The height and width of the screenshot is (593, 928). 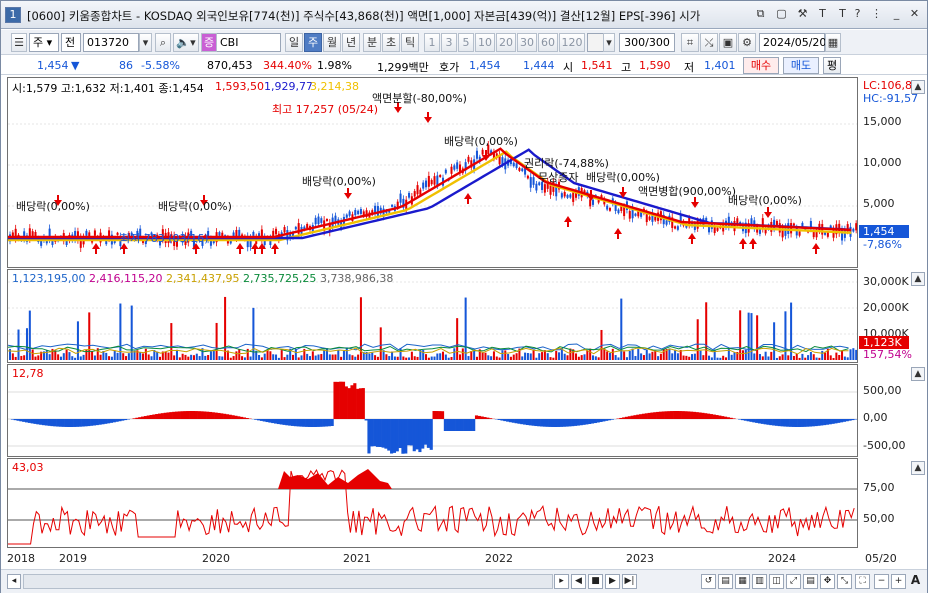 What do you see at coordinates (294, 42) in the screenshot?
I see `tab-day: 일` at bounding box center [294, 42].